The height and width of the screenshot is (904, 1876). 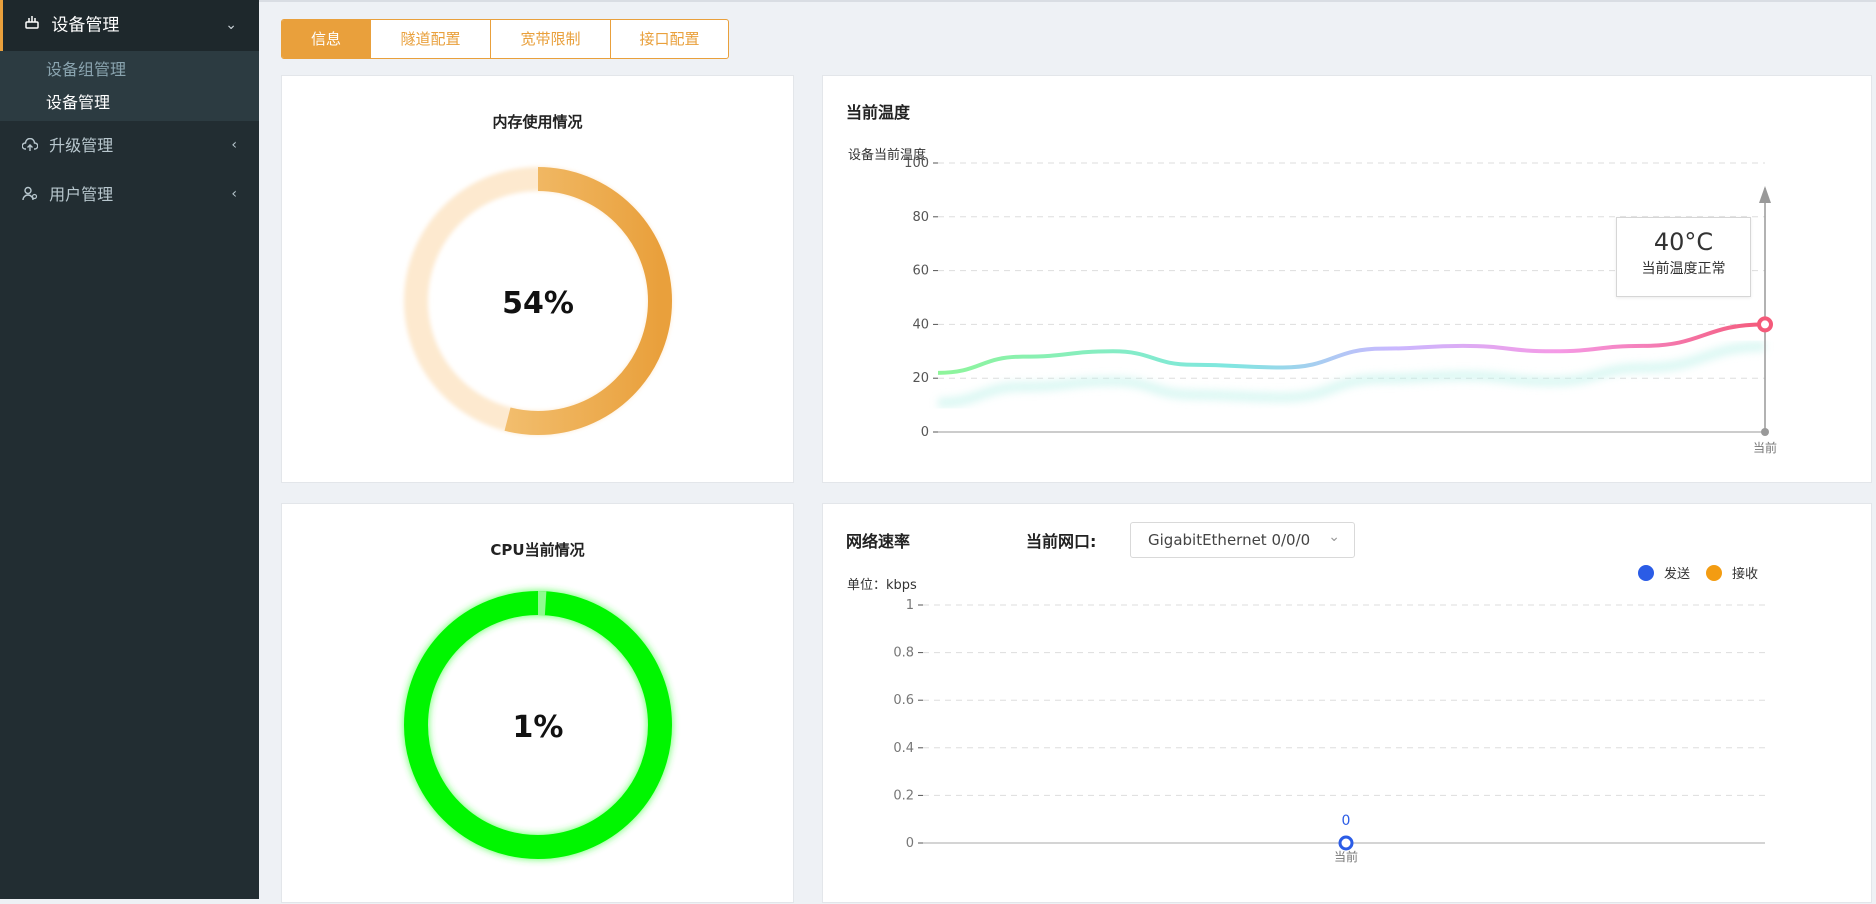 I want to click on nav-group-label: 升级管理, so click(x=81, y=145).